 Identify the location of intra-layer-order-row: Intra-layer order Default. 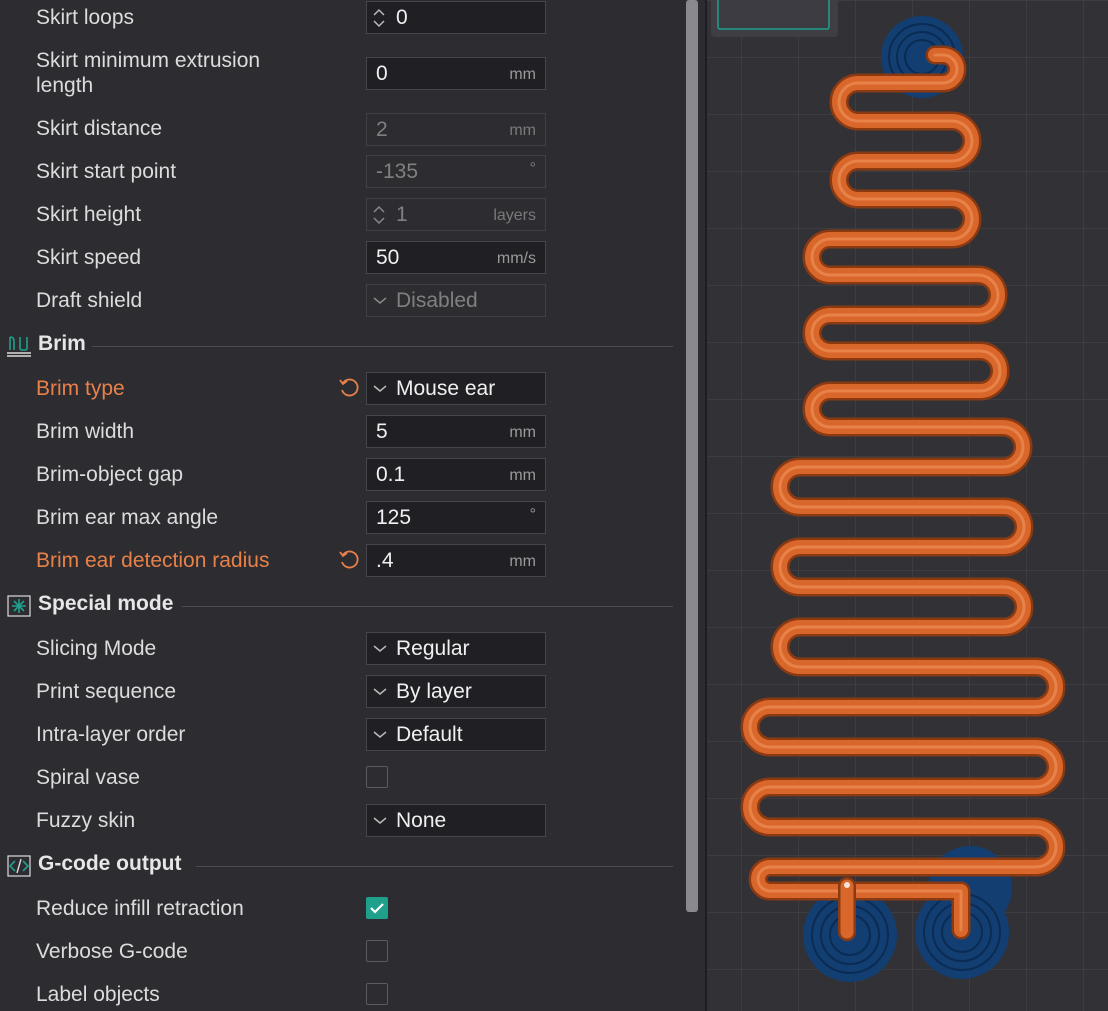
(339, 735).